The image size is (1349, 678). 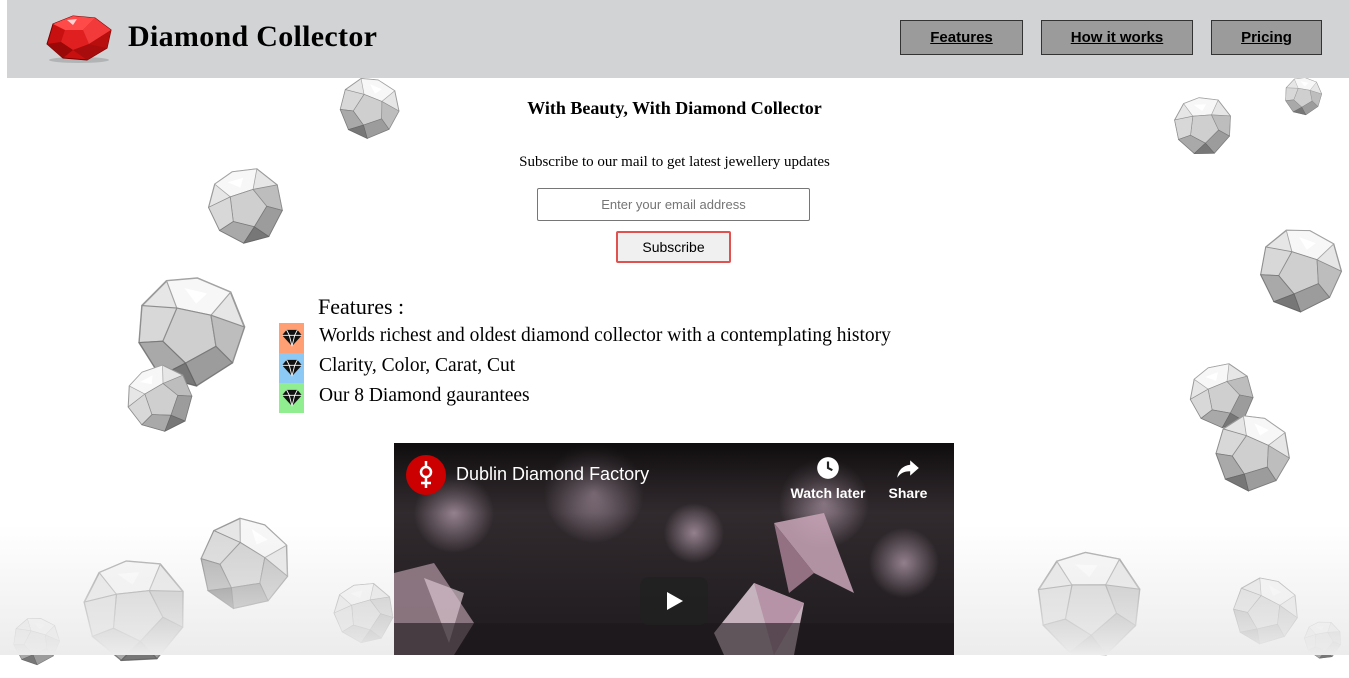 What do you see at coordinates (908, 469) in the screenshot?
I see `share-icon` at bounding box center [908, 469].